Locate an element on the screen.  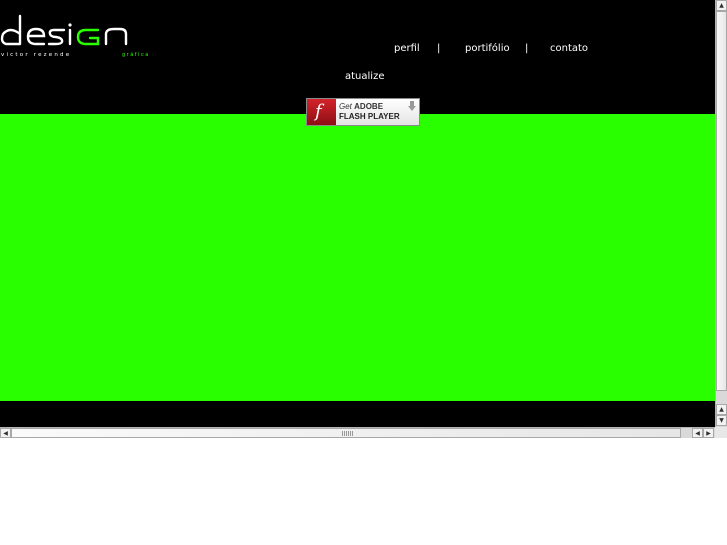
flash-logo-icon: f is located at coordinates (321, 112).